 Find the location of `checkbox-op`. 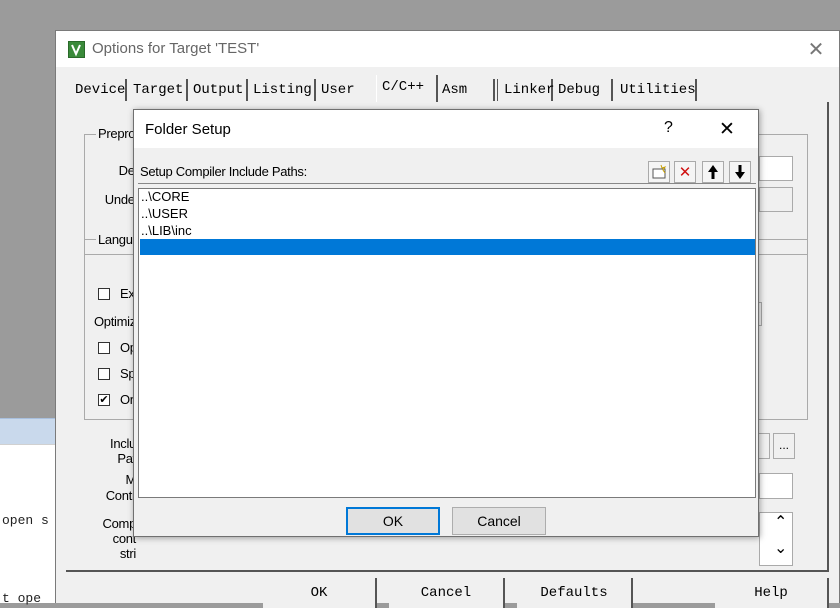

checkbox-op is located at coordinates (104, 348).